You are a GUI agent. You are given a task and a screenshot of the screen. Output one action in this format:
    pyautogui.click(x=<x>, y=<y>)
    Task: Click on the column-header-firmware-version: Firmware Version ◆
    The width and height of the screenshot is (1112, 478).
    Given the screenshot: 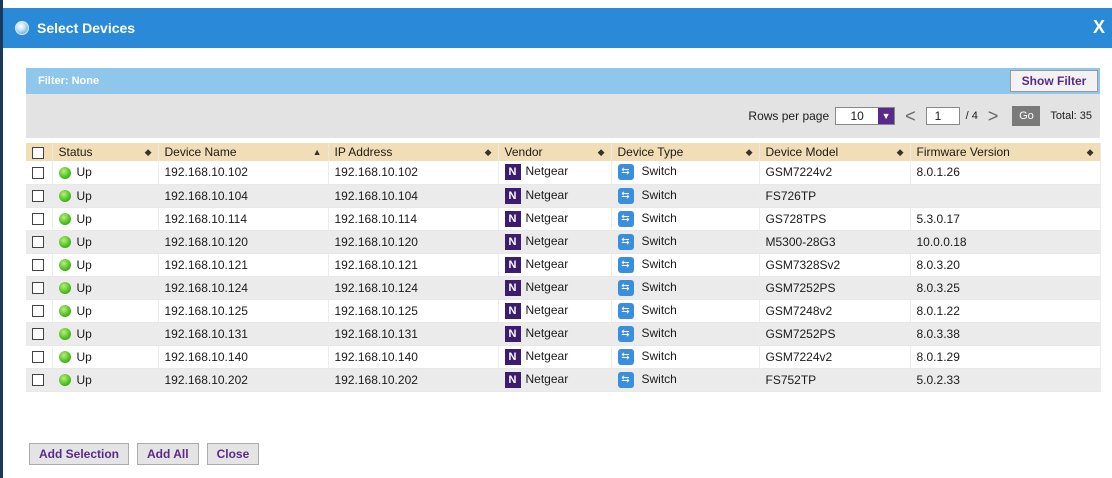 What is the action you would take?
    pyautogui.click(x=1005, y=152)
    